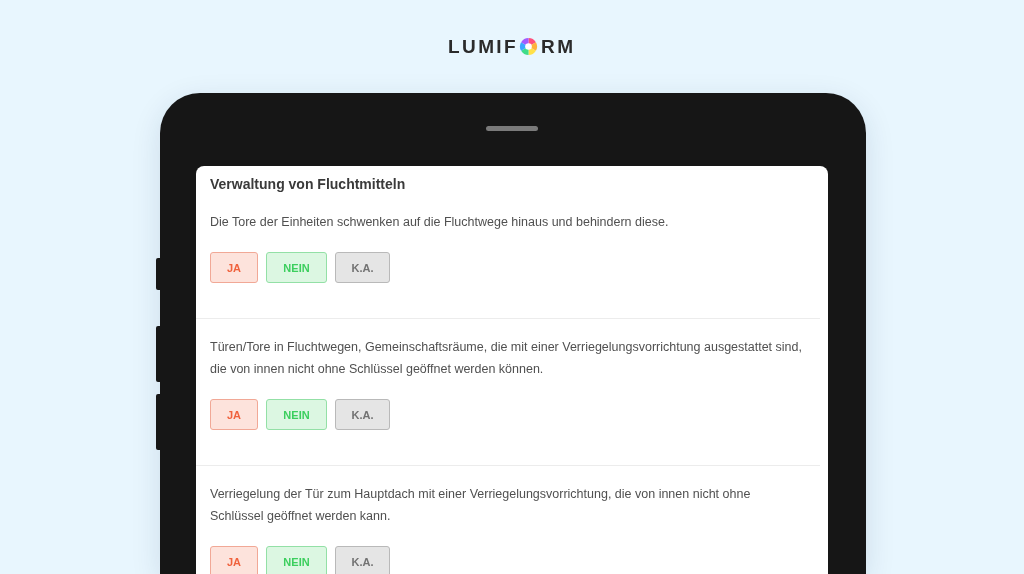 Image resolution: width=1024 pixels, height=574 pixels. Describe the element at coordinates (308, 184) in the screenshot. I see `form-title: Verwaltung von Fluchtmitteln` at that location.